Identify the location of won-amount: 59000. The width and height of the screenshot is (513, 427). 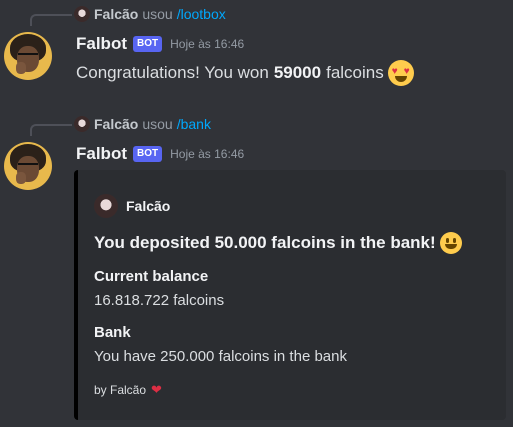
(297, 72).